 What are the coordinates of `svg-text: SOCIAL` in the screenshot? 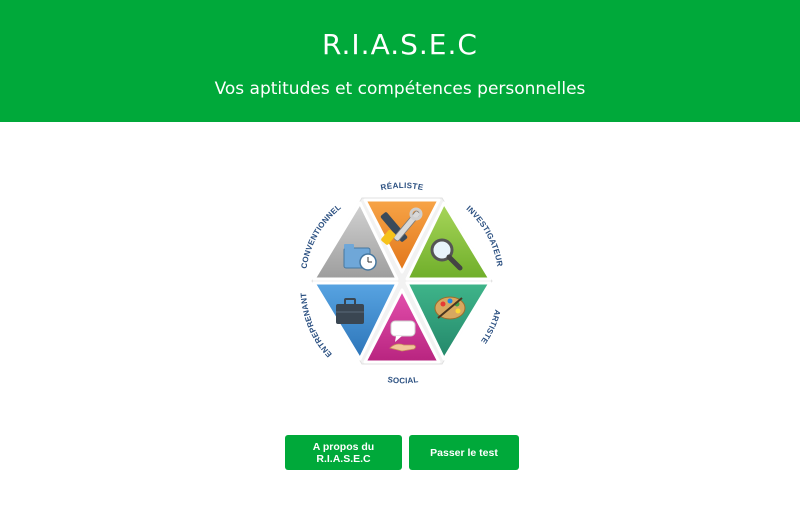 It's located at (403, 380).